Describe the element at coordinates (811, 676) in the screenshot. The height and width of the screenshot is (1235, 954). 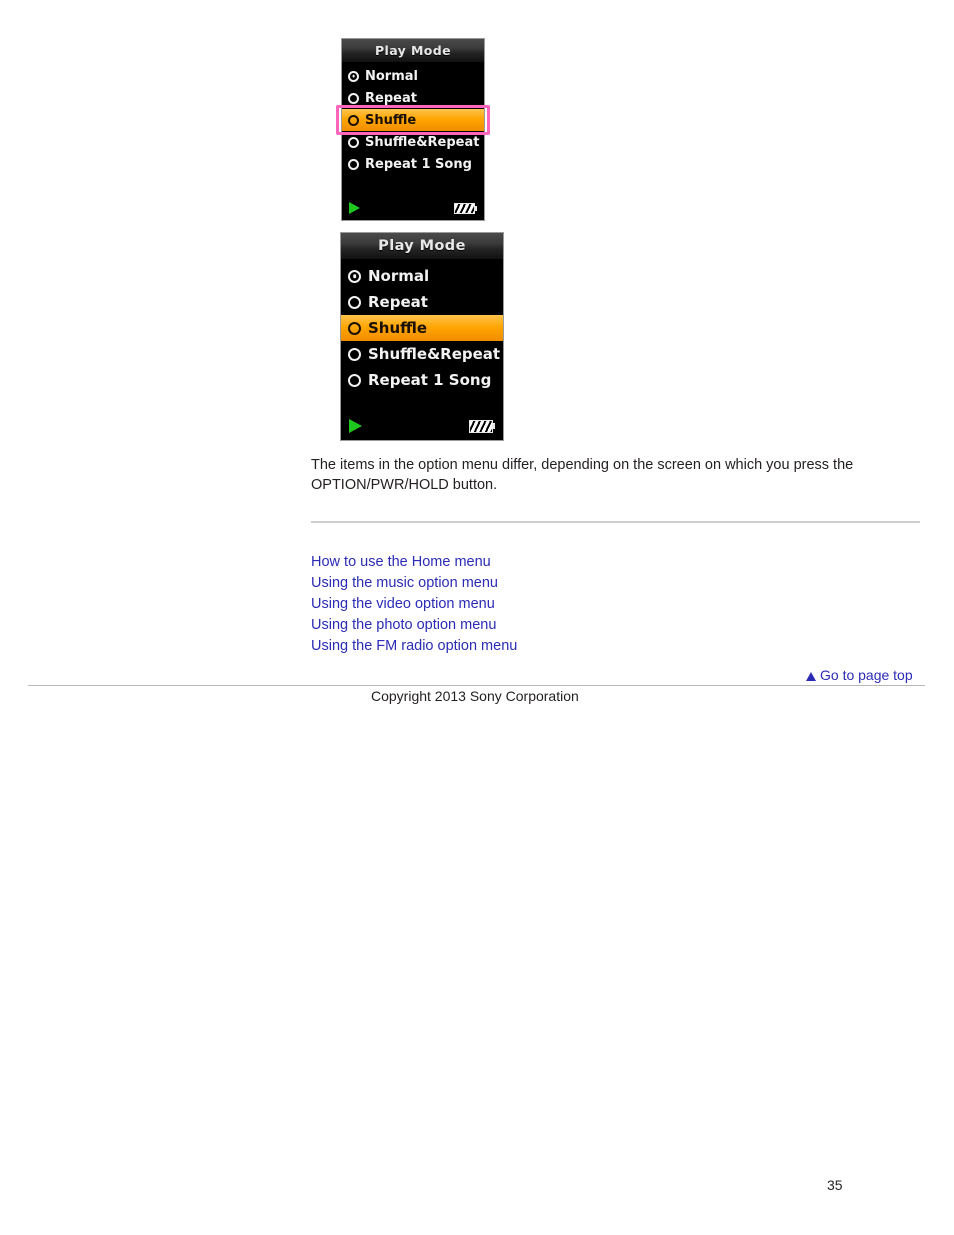
I see `triangle-up-icon` at that location.